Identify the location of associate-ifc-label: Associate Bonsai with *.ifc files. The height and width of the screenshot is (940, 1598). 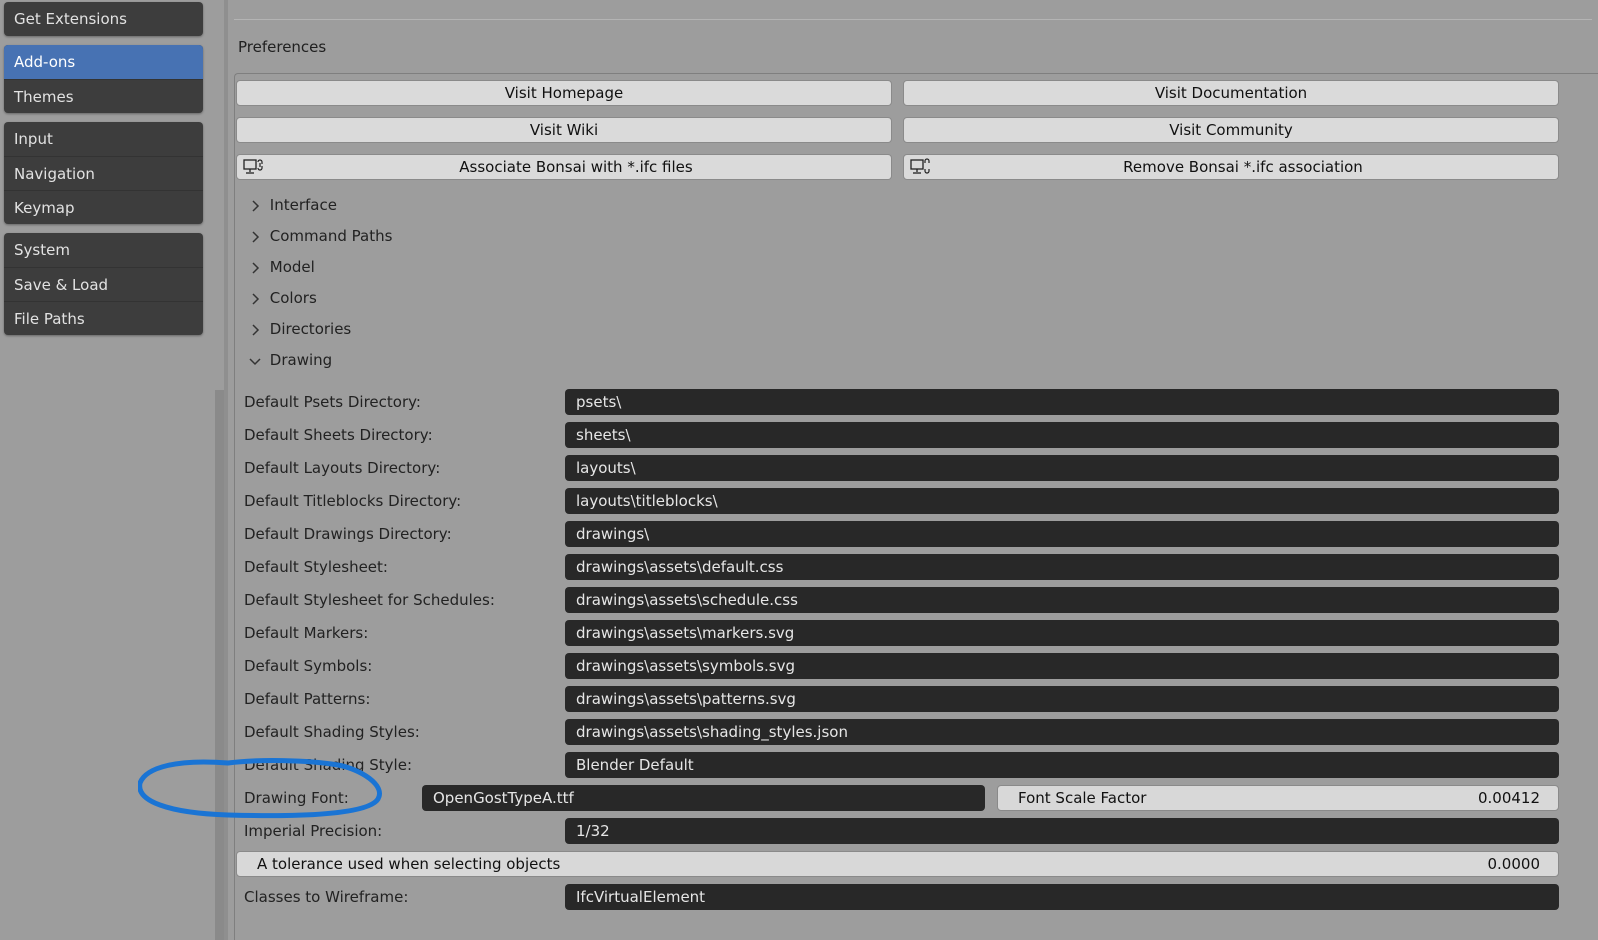
(576, 167).